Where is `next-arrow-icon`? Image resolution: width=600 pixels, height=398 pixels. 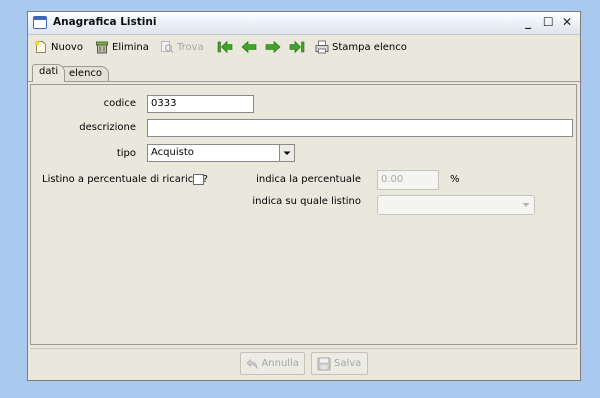 next-arrow-icon is located at coordinates (273, 47).